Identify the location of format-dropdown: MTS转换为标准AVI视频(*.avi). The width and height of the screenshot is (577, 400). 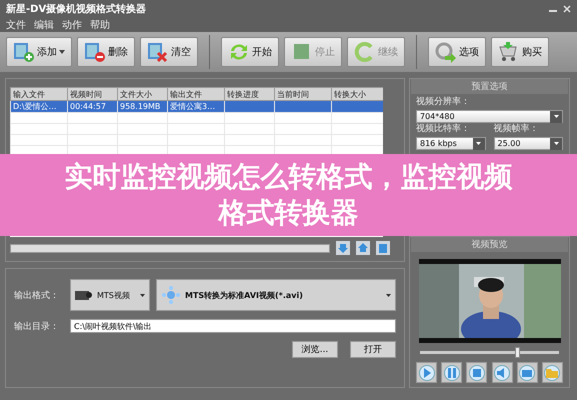
(276, 295).